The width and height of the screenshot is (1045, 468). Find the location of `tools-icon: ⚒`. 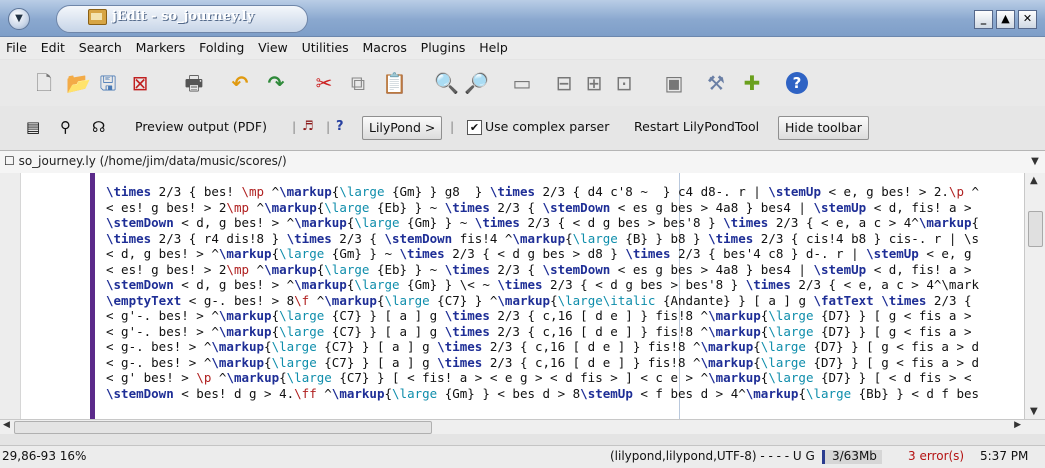

tools-icon: ⚒ is located at coordinates (716, 83).